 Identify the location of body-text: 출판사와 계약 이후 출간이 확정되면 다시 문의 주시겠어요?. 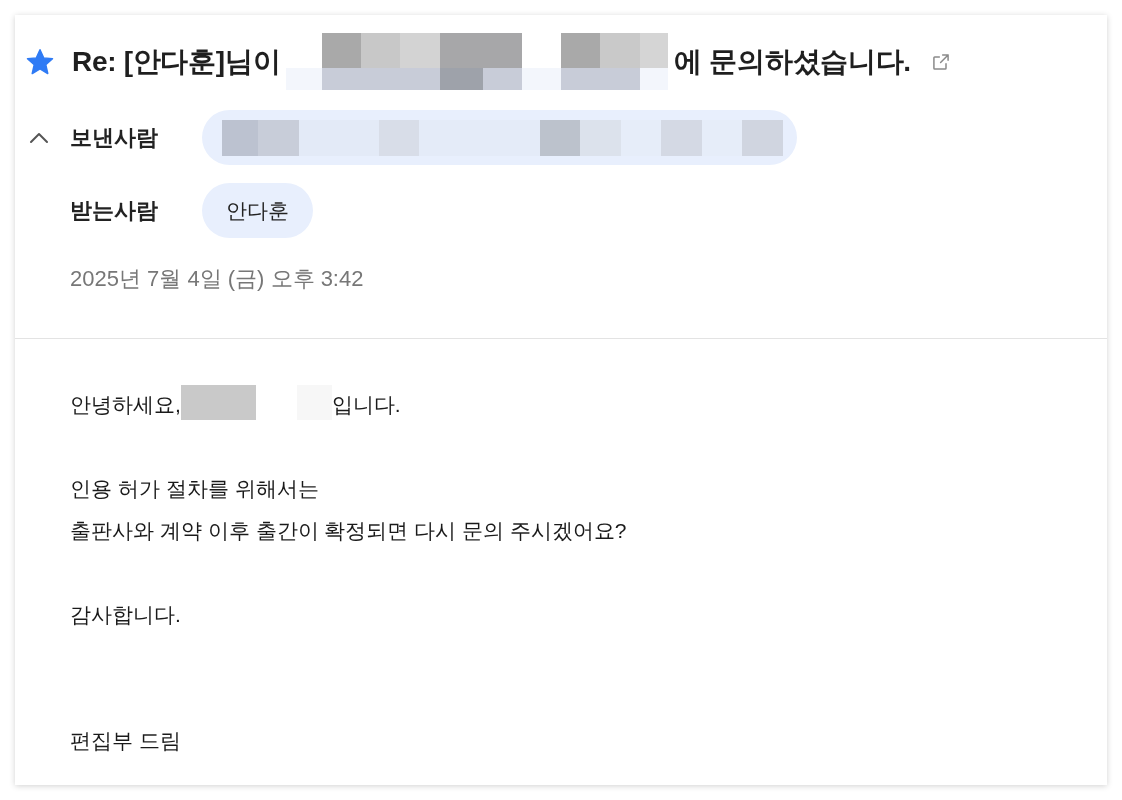
(348, 531).